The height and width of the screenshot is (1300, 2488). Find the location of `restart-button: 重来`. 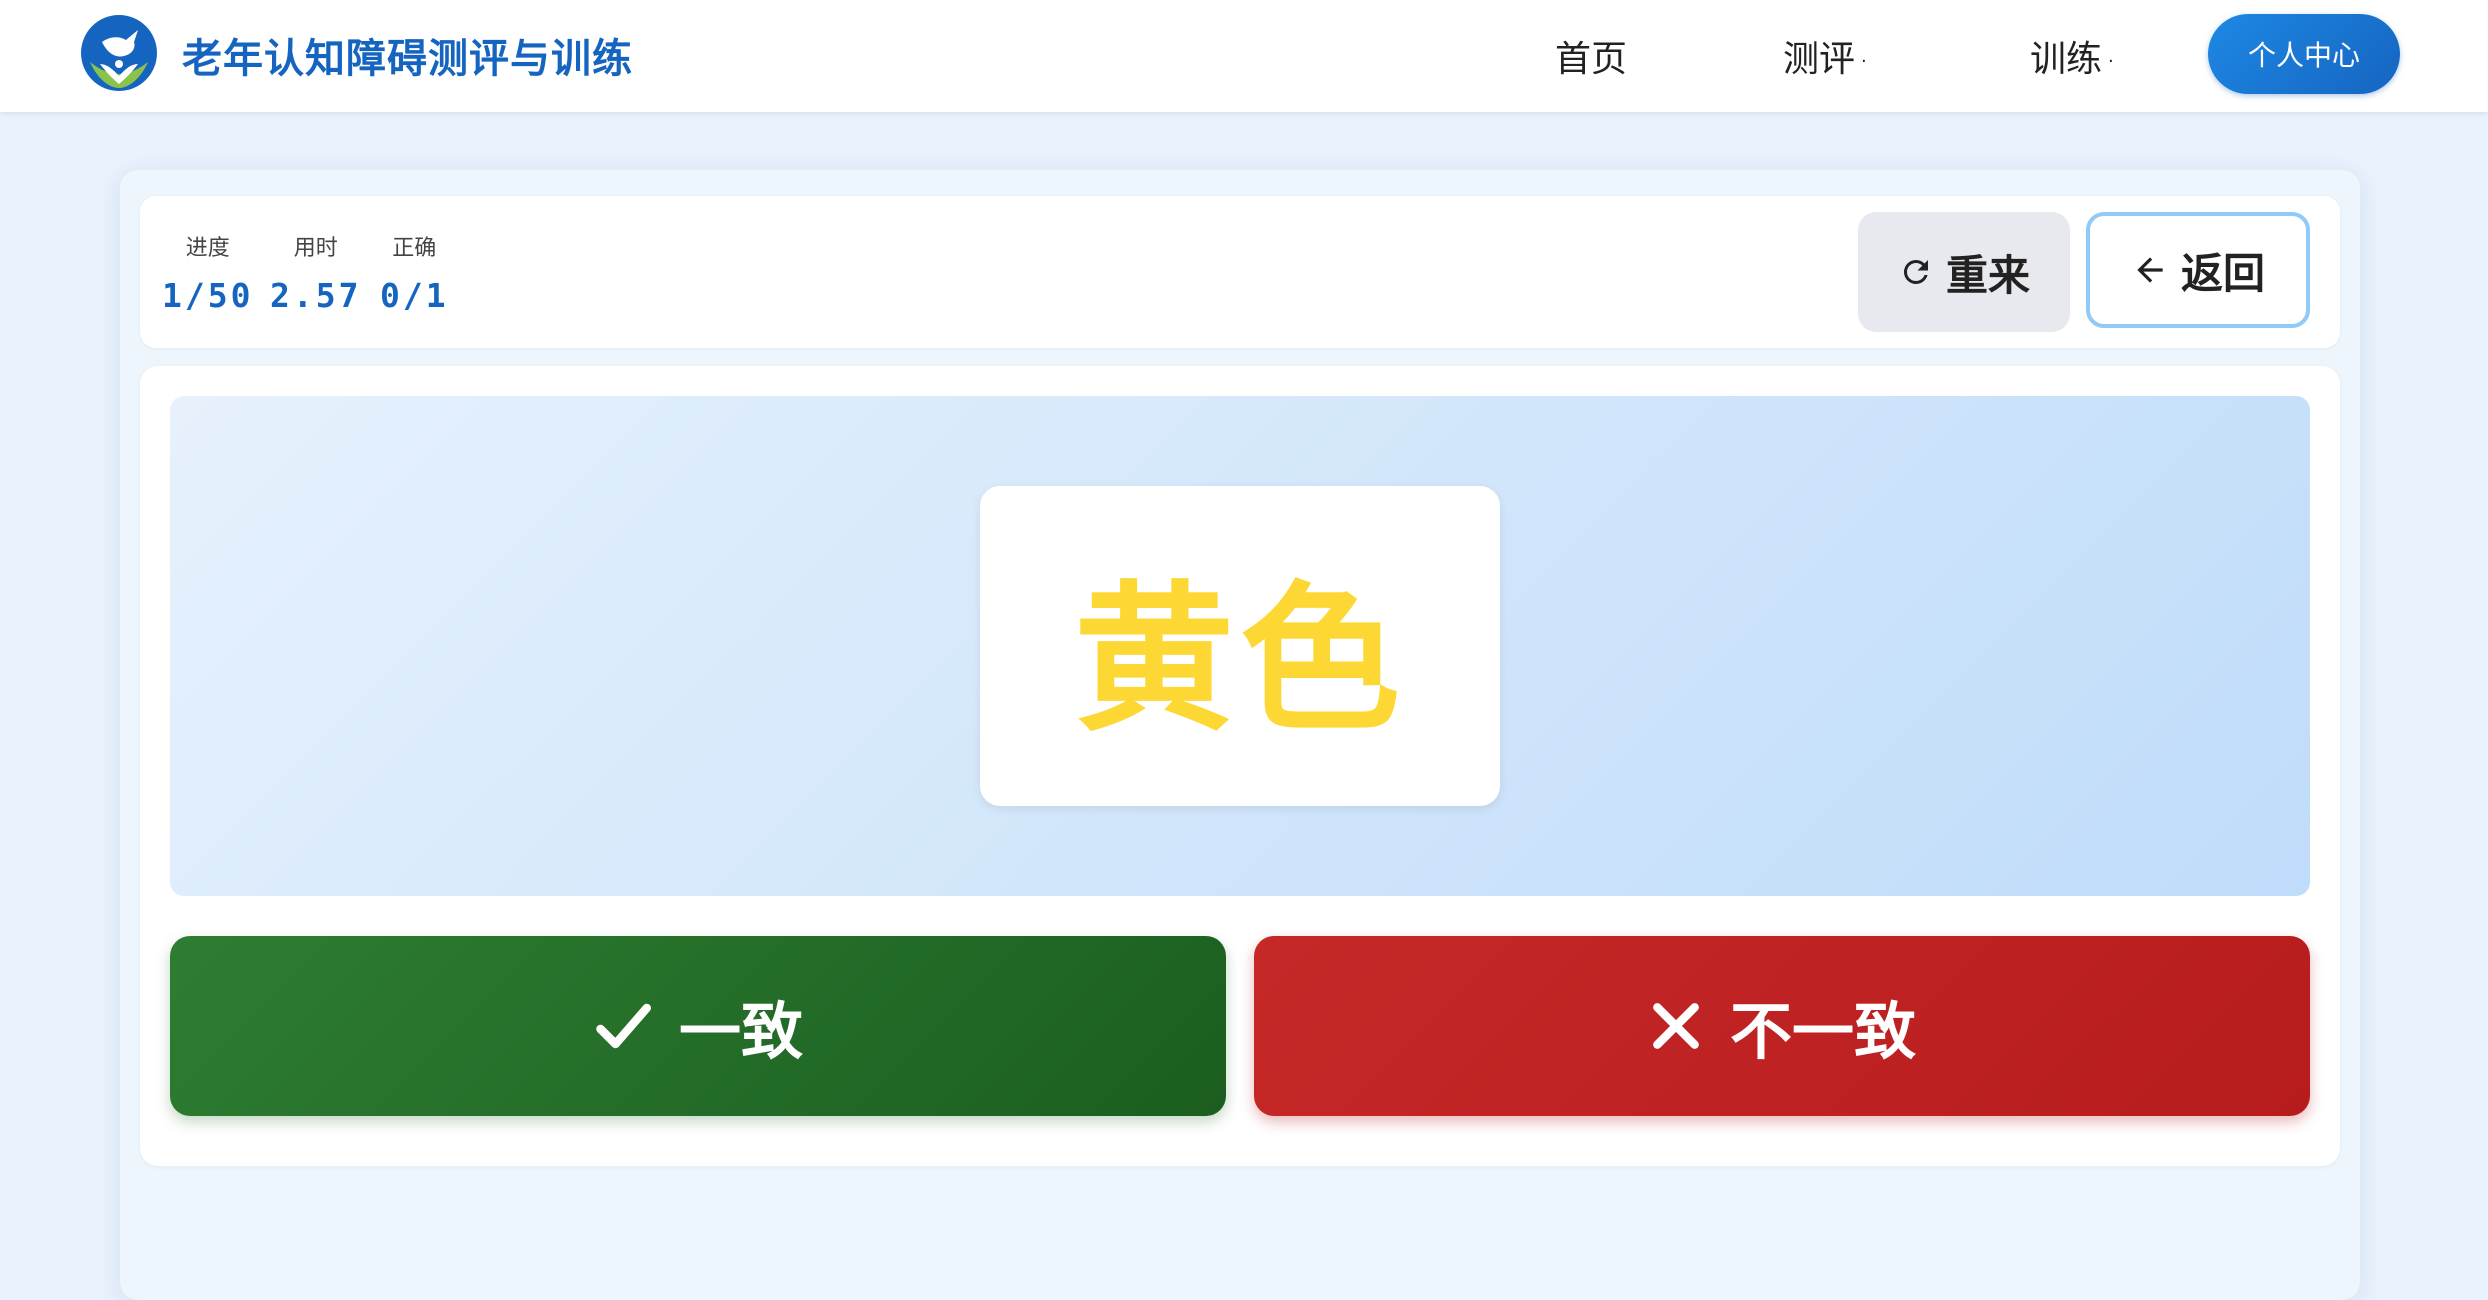

restart-button: 重来 is located at coordinates (1964, 272).